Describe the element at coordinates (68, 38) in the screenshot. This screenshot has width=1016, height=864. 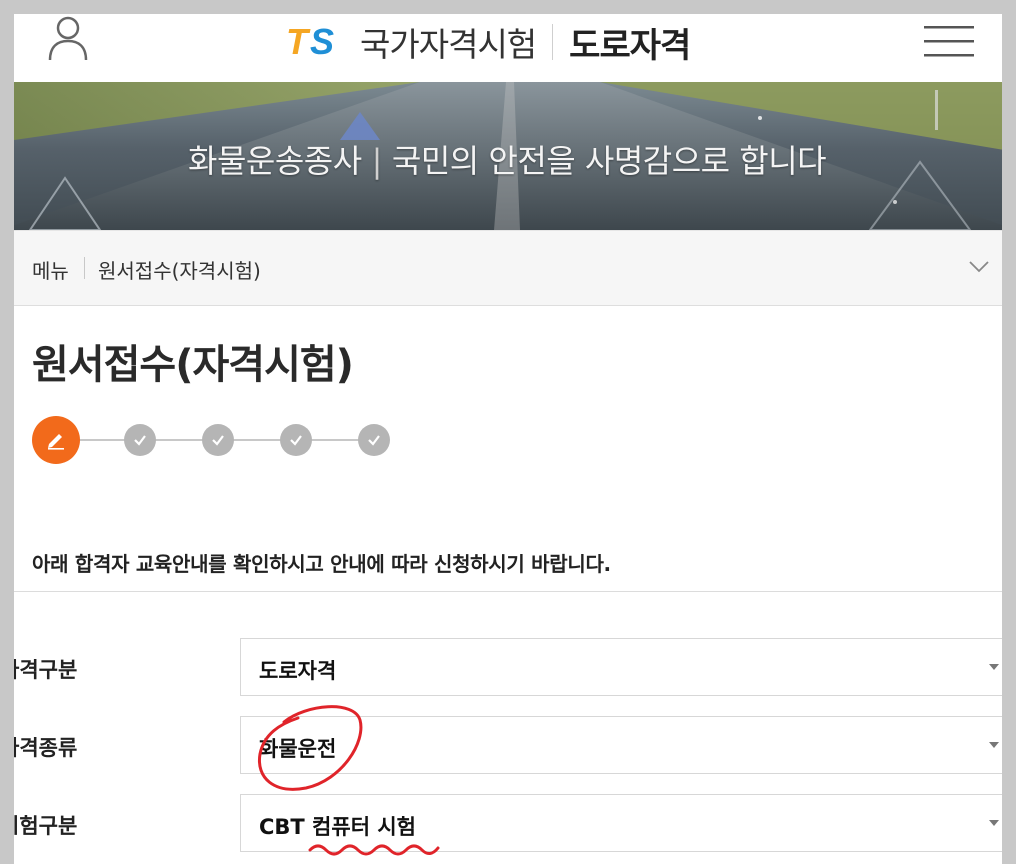
I see `user-icon` at that location.